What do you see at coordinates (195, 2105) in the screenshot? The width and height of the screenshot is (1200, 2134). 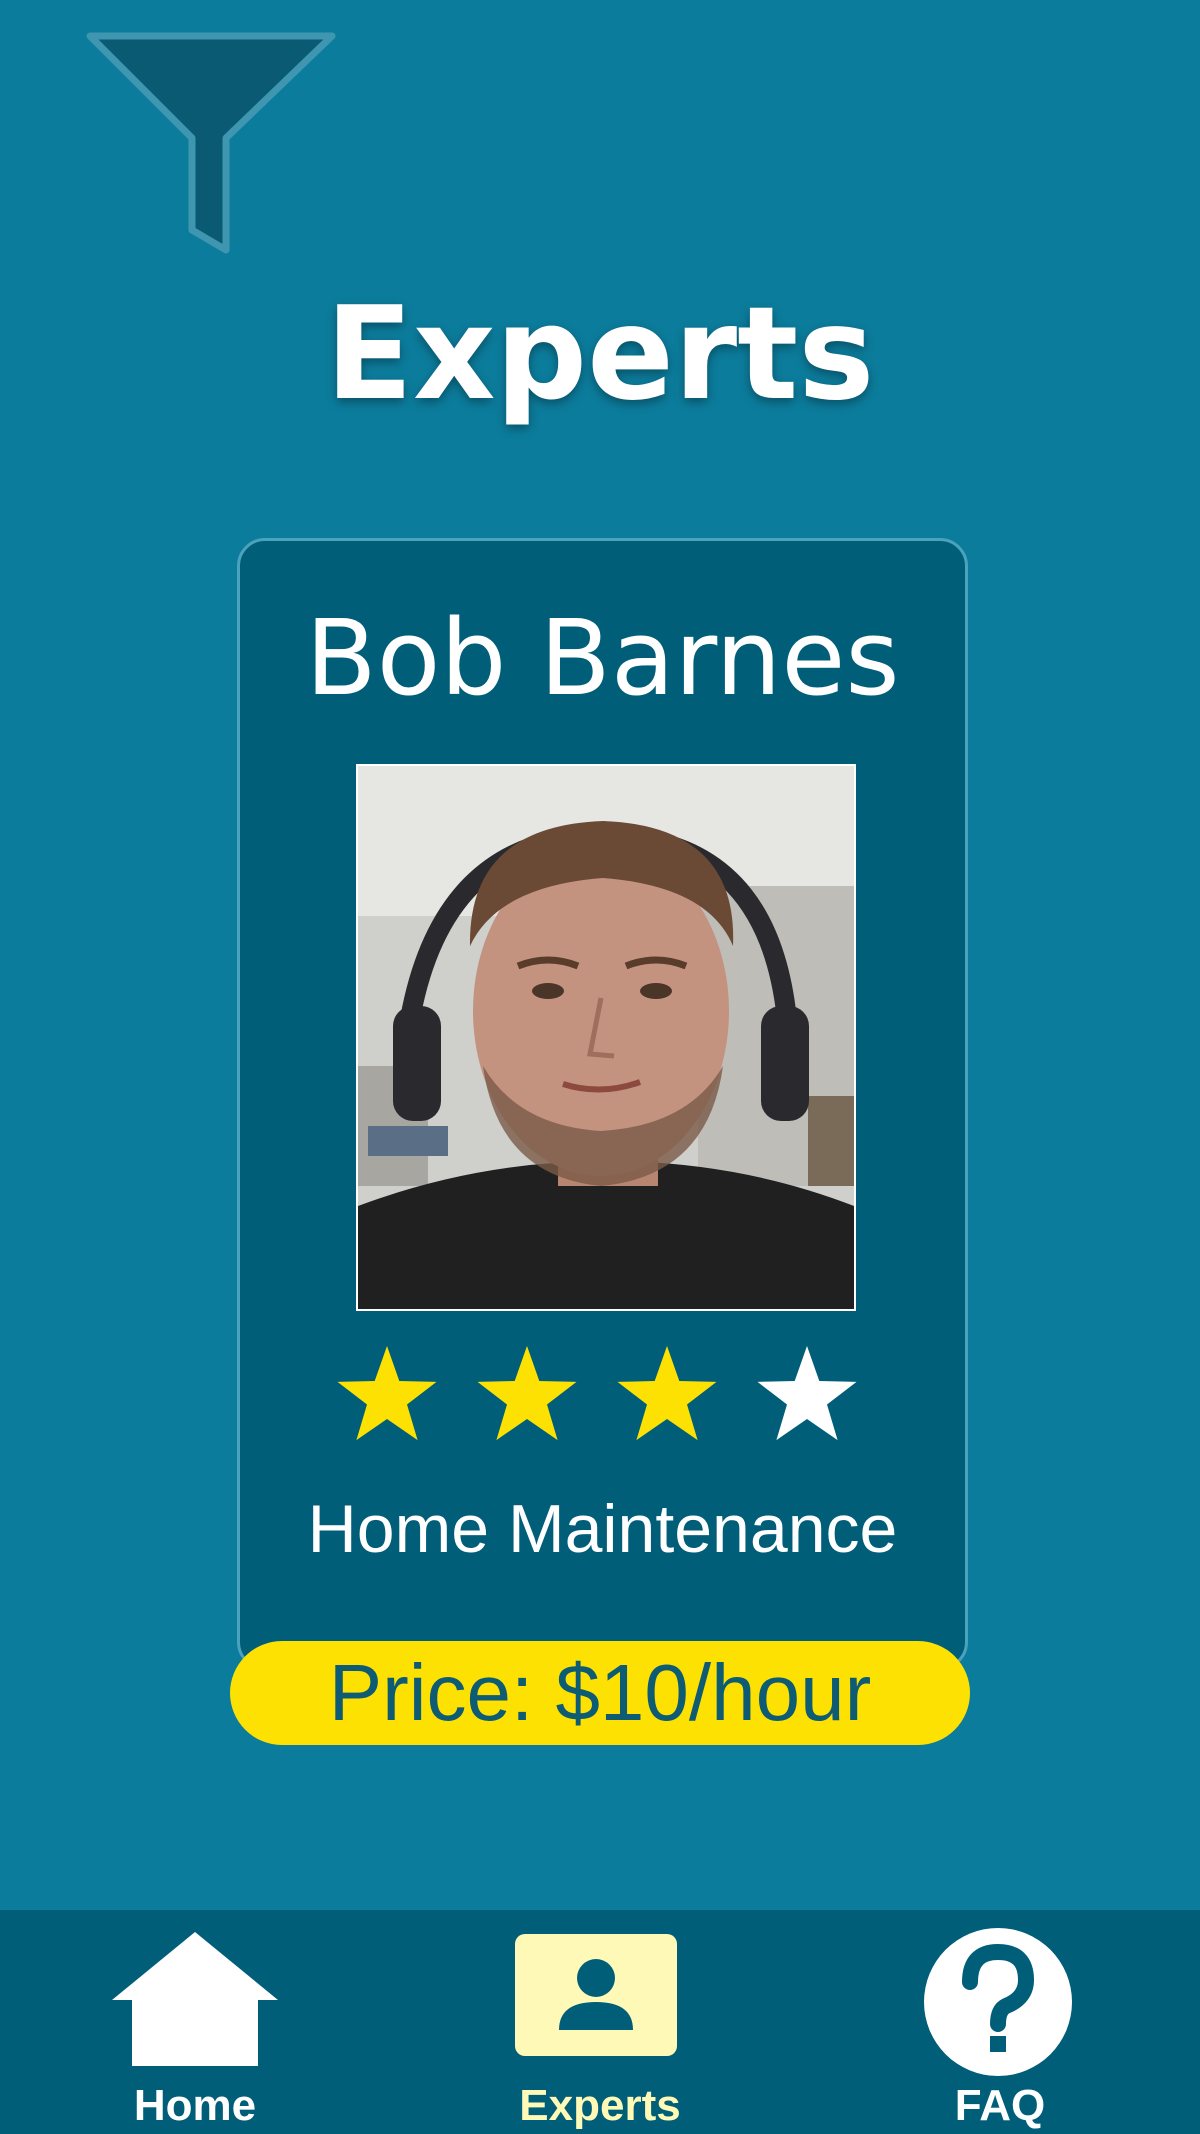 I see `nav-home-label: Home` at bounding box center [195, 2105].